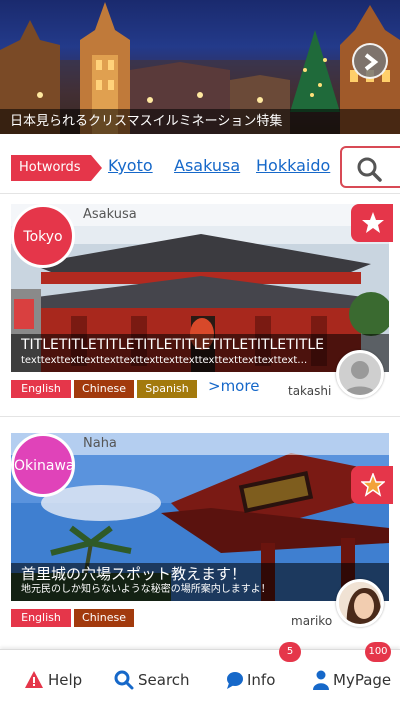  I want to click on nav-search: Search, so click(154, 681).